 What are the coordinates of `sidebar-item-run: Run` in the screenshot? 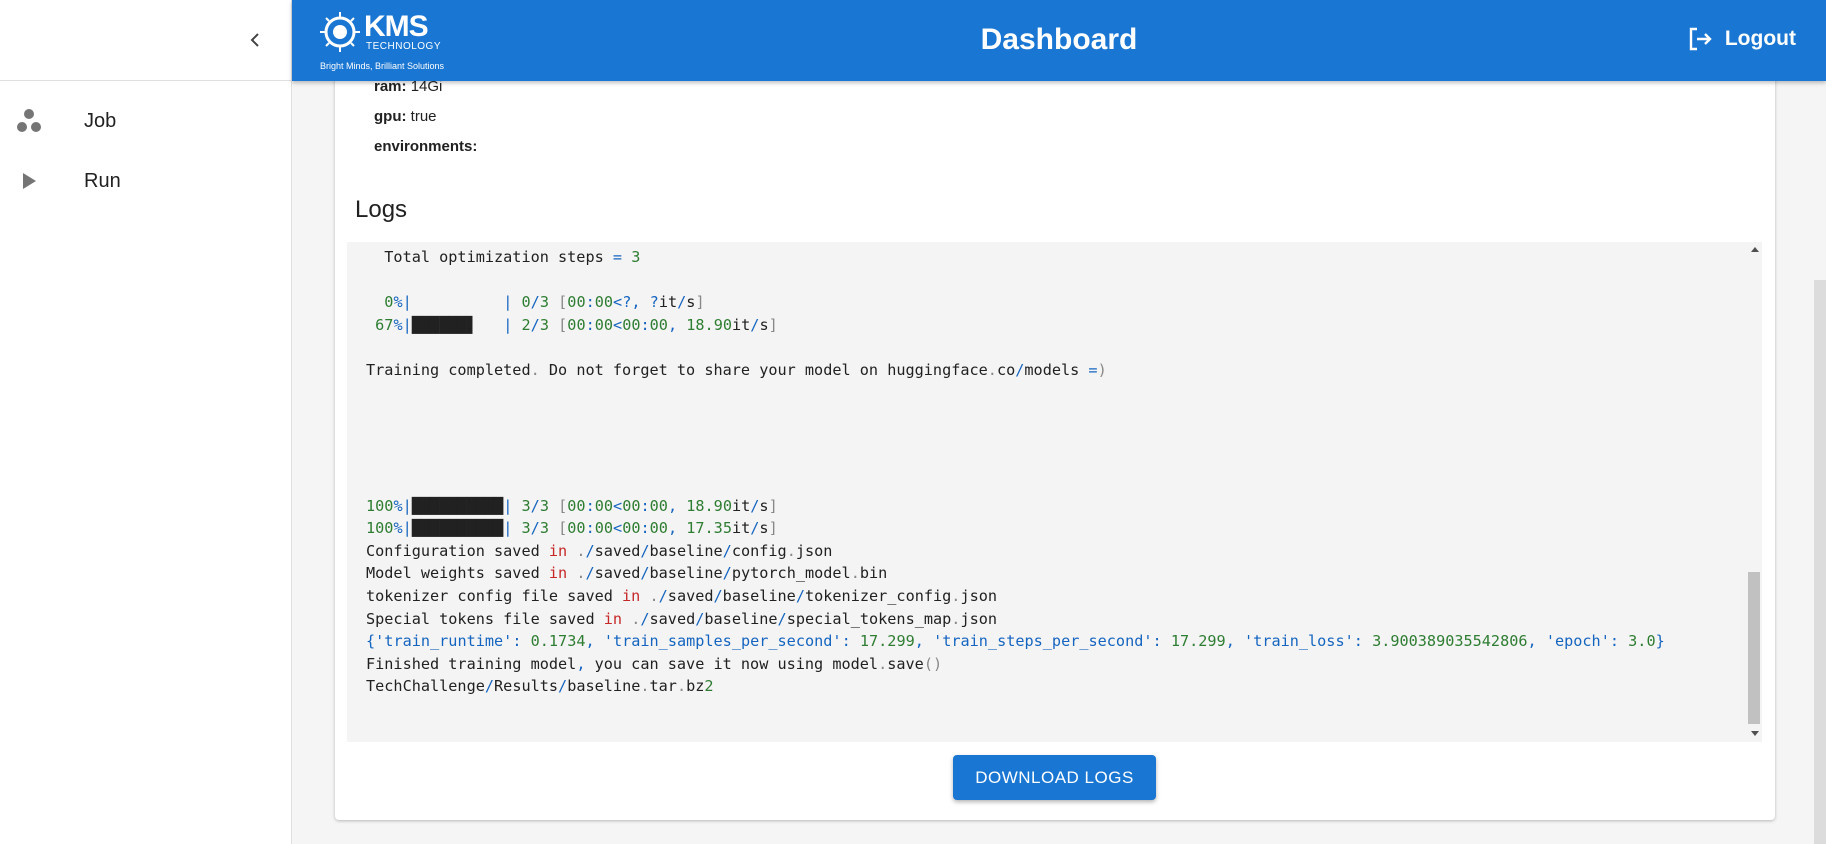 It's located at (145, 181).